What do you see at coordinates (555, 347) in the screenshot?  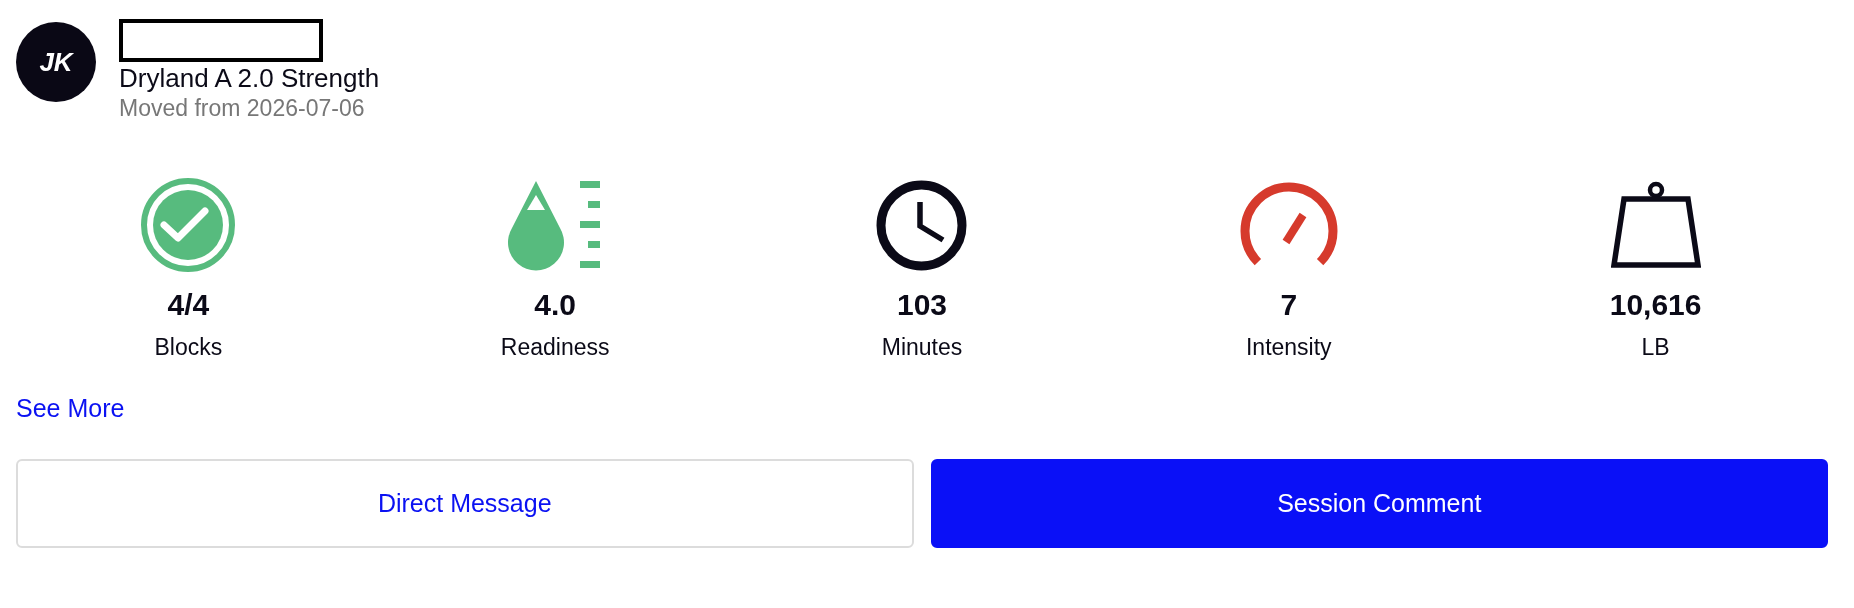 I see `stat-label: Readiness` at bounding box center [555, 347].